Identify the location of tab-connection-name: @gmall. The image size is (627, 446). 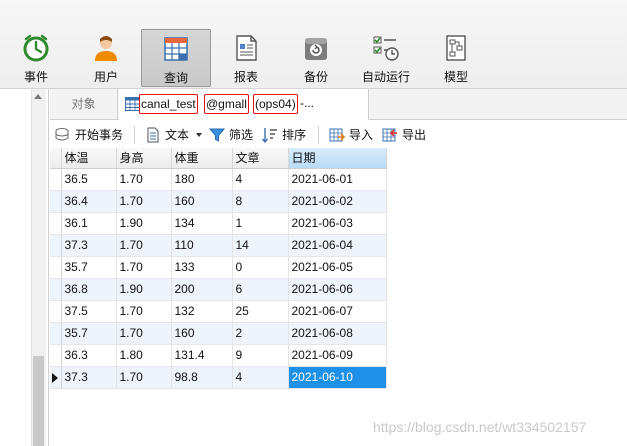
(226, 104).